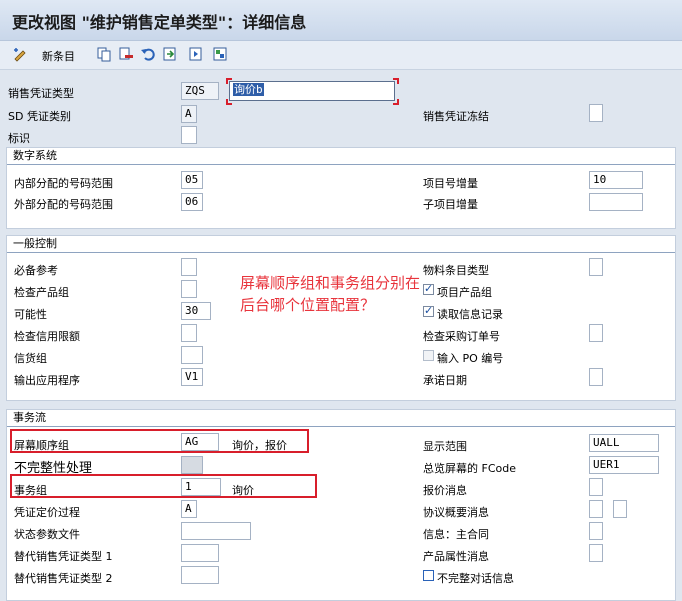  What do you see at coordinates (596, 267) in the screenshot?
I see `material-entry-type-field` at bounding box center [596, 267].